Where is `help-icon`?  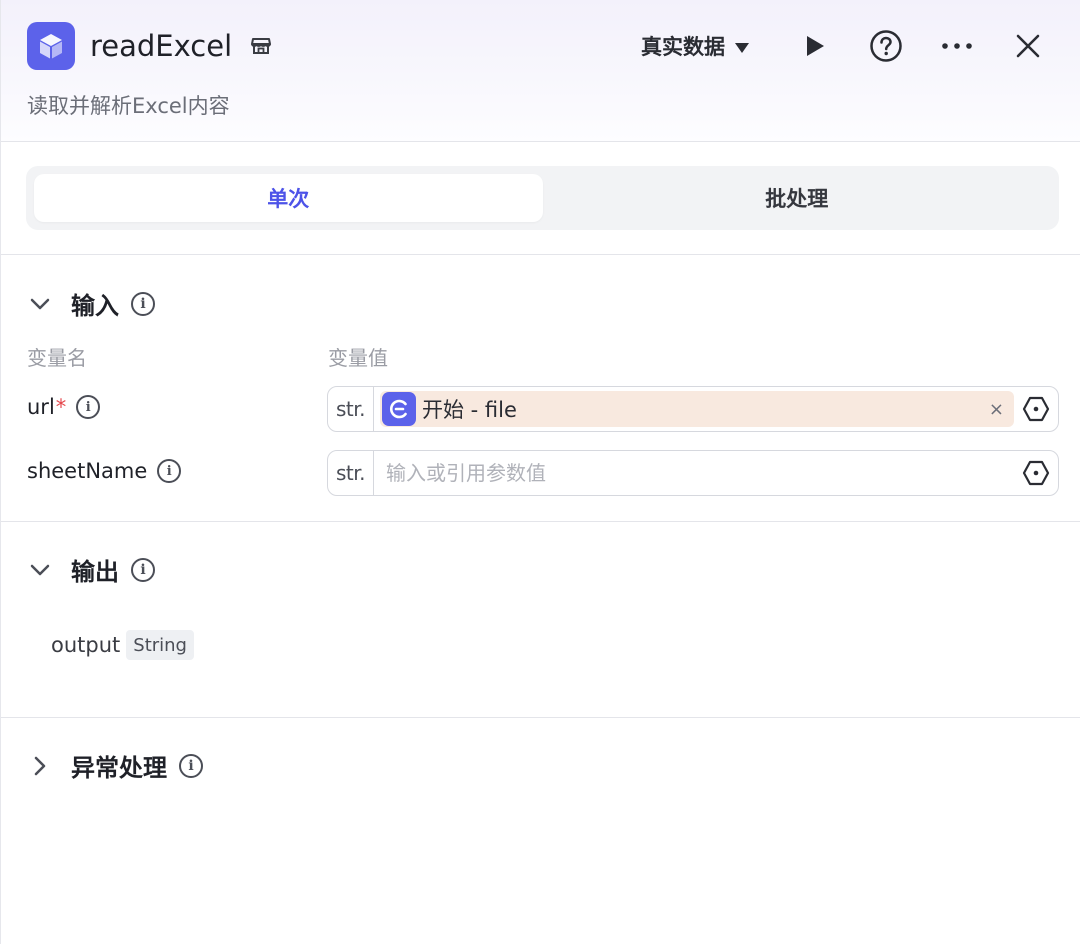 help-icon is located at coordinates (886, 46).